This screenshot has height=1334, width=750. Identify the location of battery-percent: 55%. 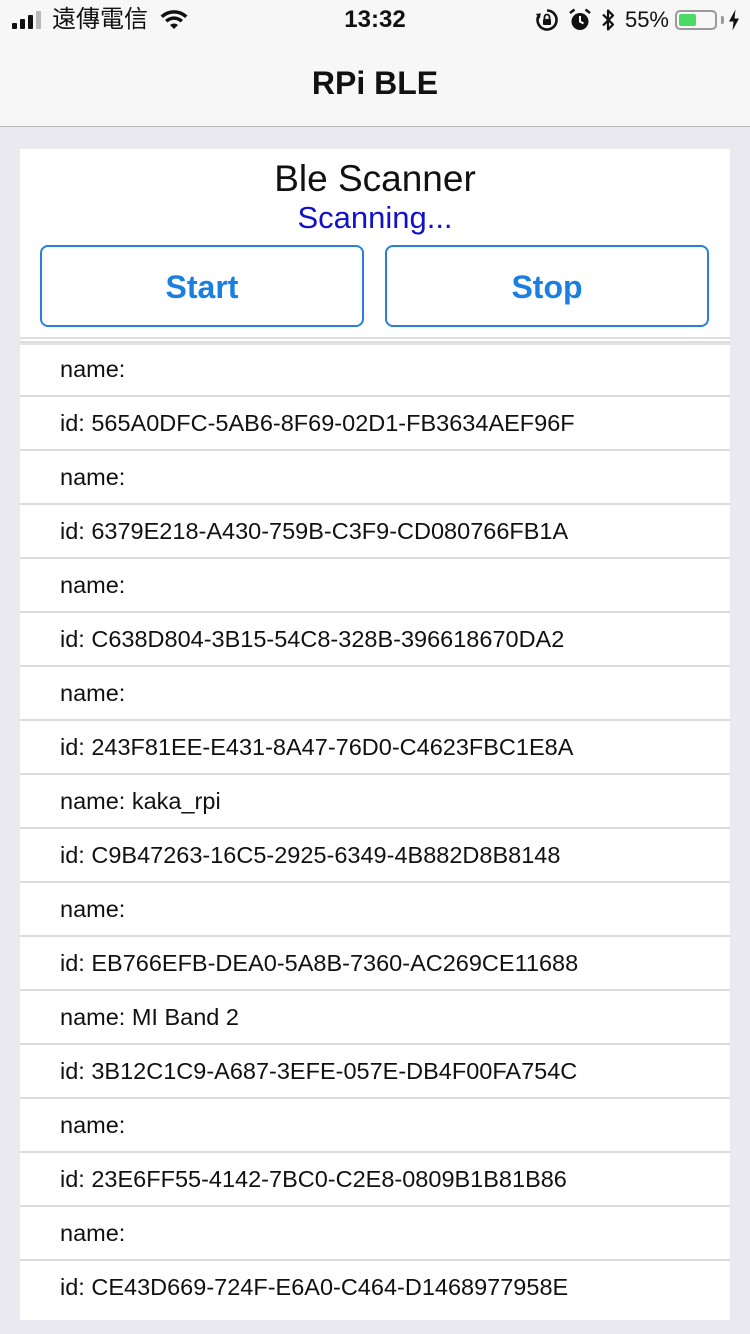
(646, 19).